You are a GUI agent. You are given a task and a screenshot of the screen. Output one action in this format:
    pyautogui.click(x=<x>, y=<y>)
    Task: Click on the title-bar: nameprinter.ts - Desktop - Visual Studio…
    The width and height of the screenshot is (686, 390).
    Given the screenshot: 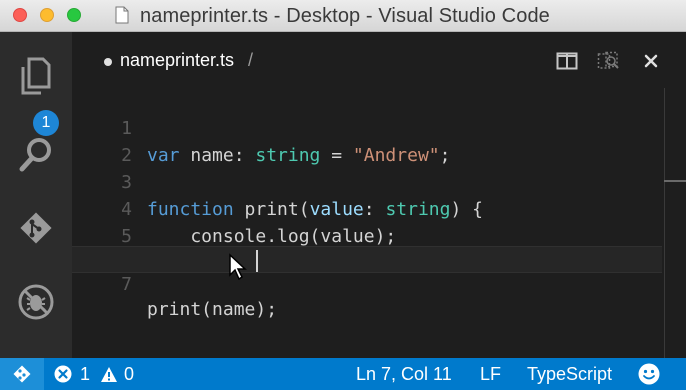 What is the action you would take?
    pyautogui.click(x=343, y=16)
    